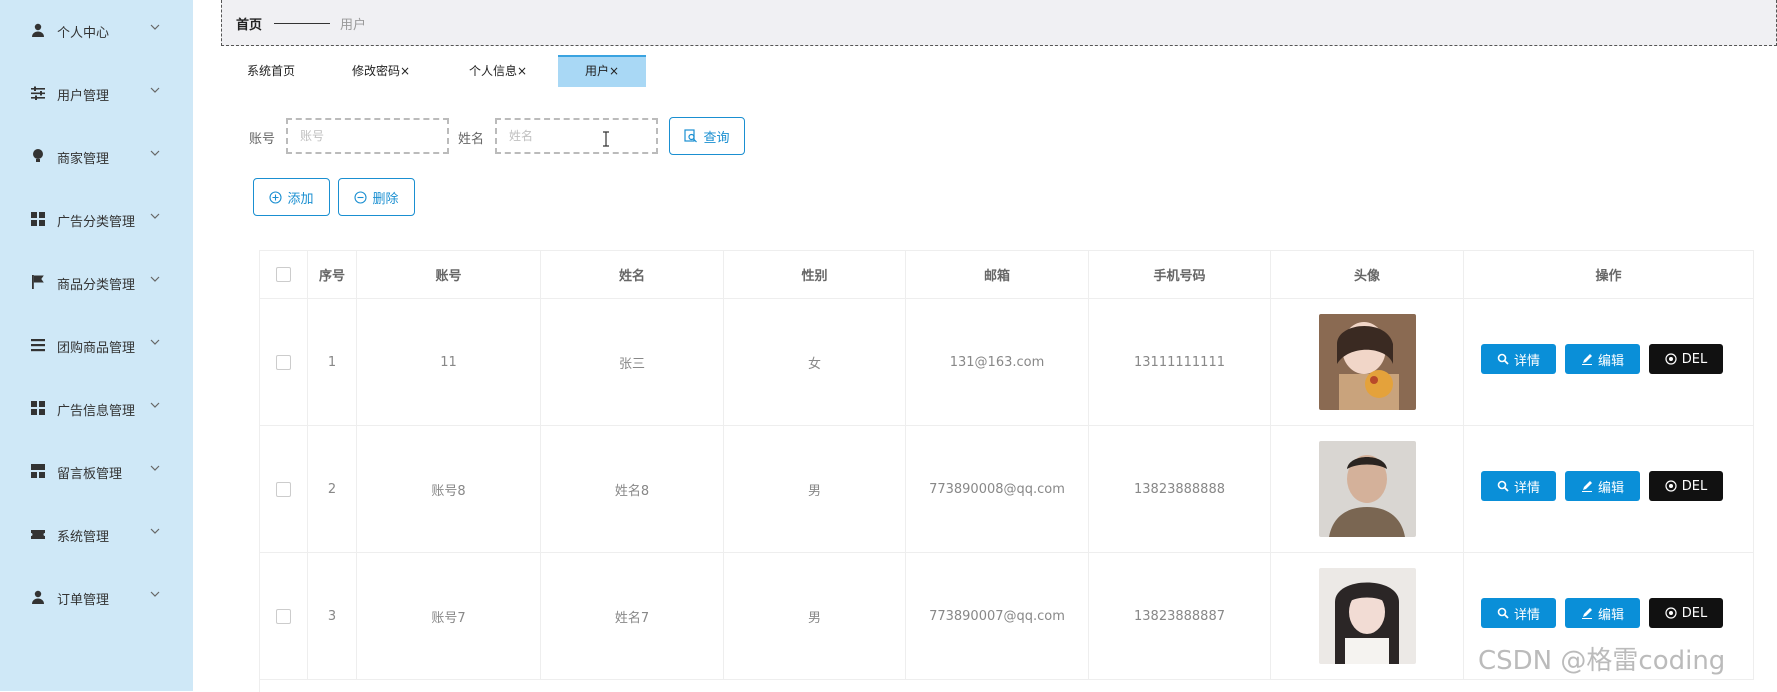 This screenshot has width=1777, height=692. What do you see at coordinates (716, 138) in the screenshot?
I see `query-button-label: 查询` at bounding box center [716, 138].